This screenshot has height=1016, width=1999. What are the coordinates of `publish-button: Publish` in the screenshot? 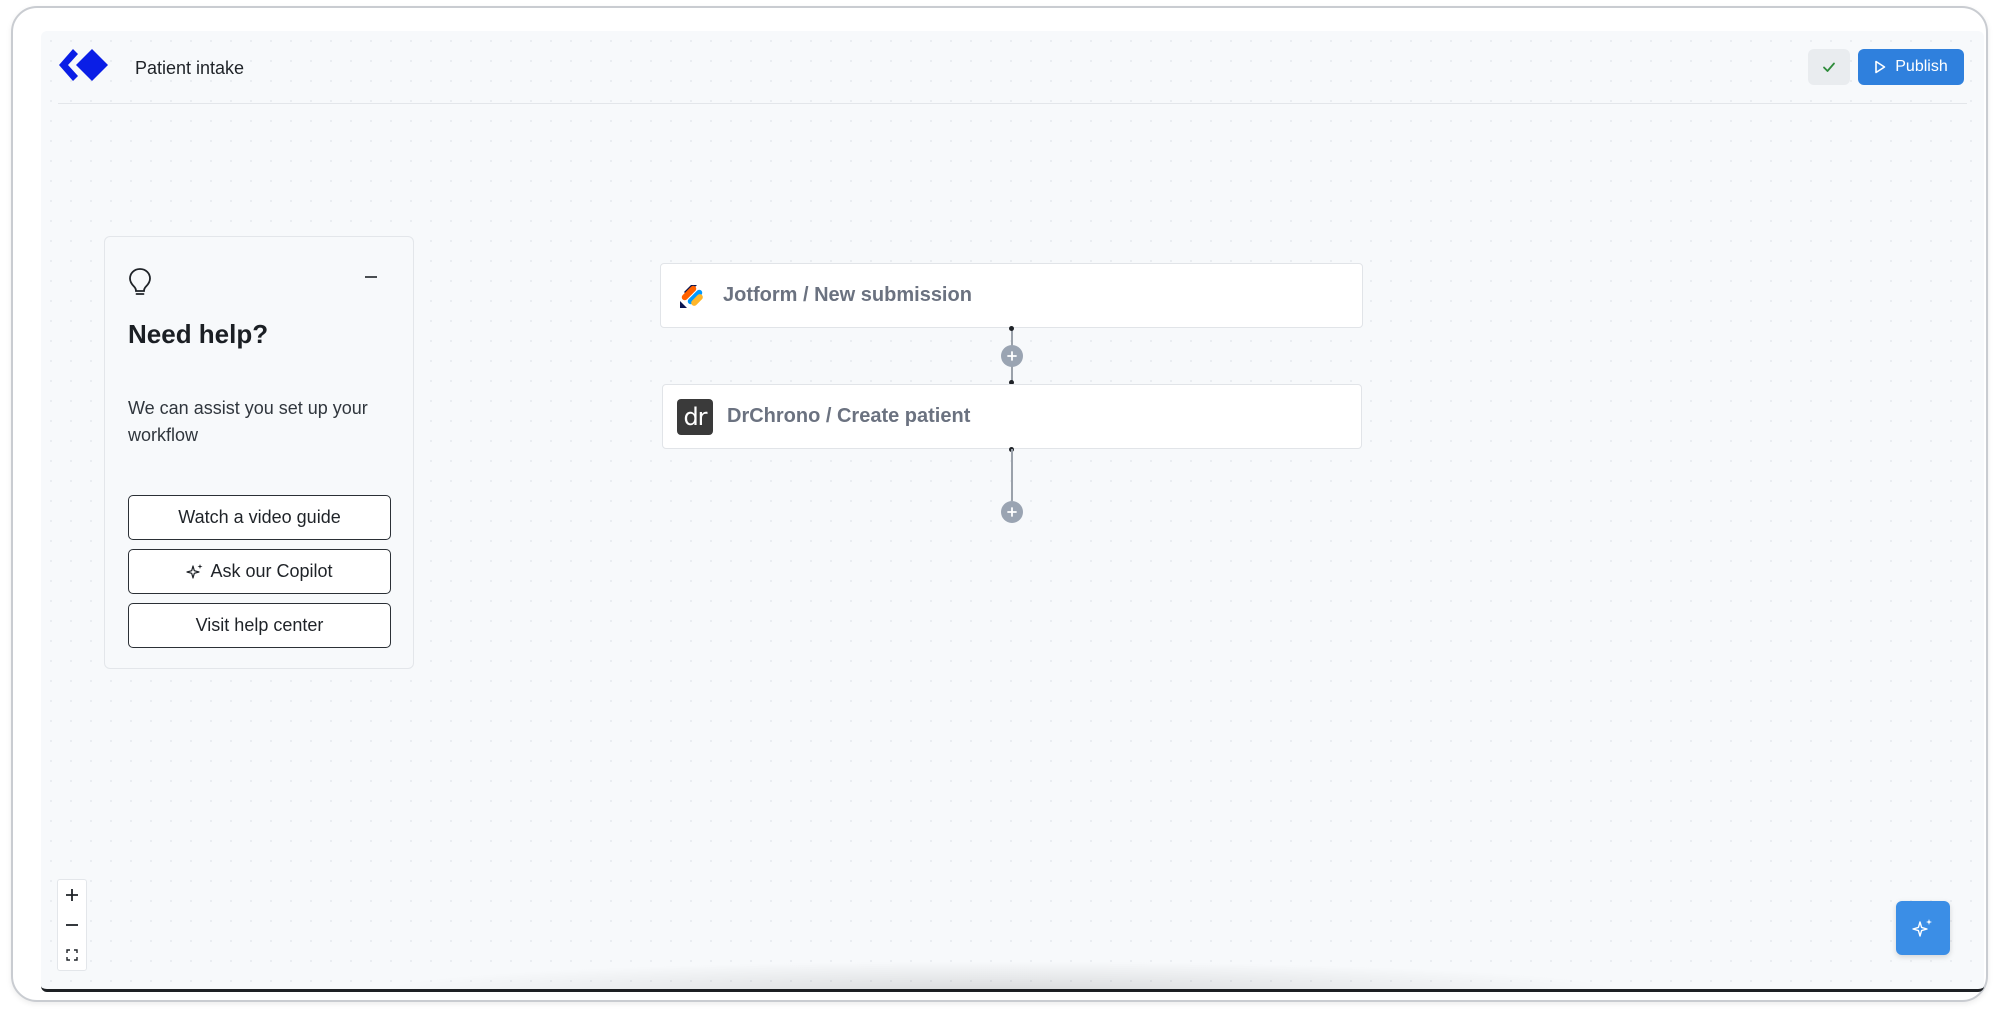 It's located at (1911, 67).